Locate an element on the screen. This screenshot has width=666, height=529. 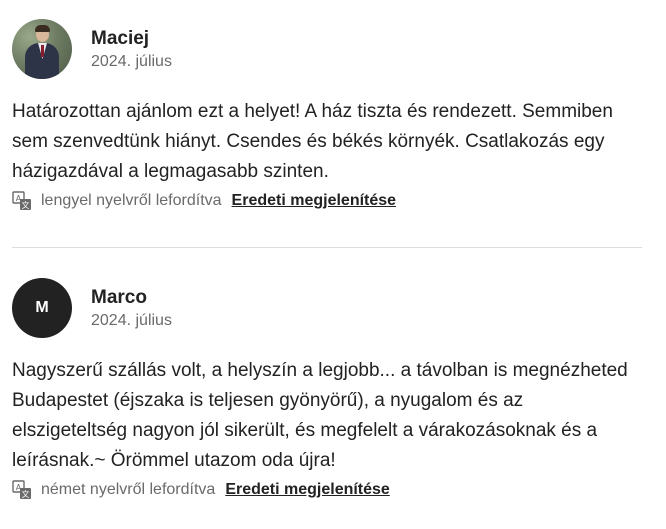
review-divider is located at coordinates (327, 247).